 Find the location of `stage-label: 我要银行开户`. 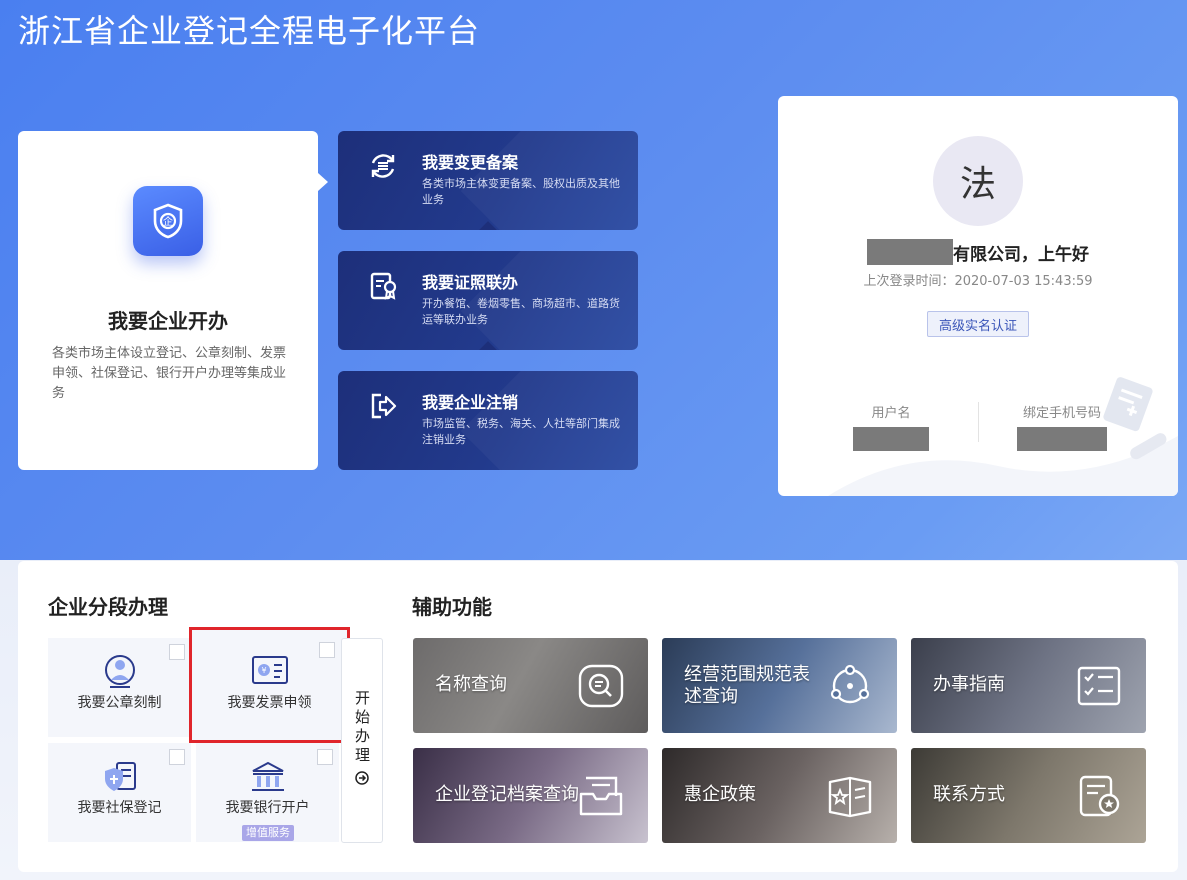

stage-label: 我要银行开户 is located at coordinates (267, 808).